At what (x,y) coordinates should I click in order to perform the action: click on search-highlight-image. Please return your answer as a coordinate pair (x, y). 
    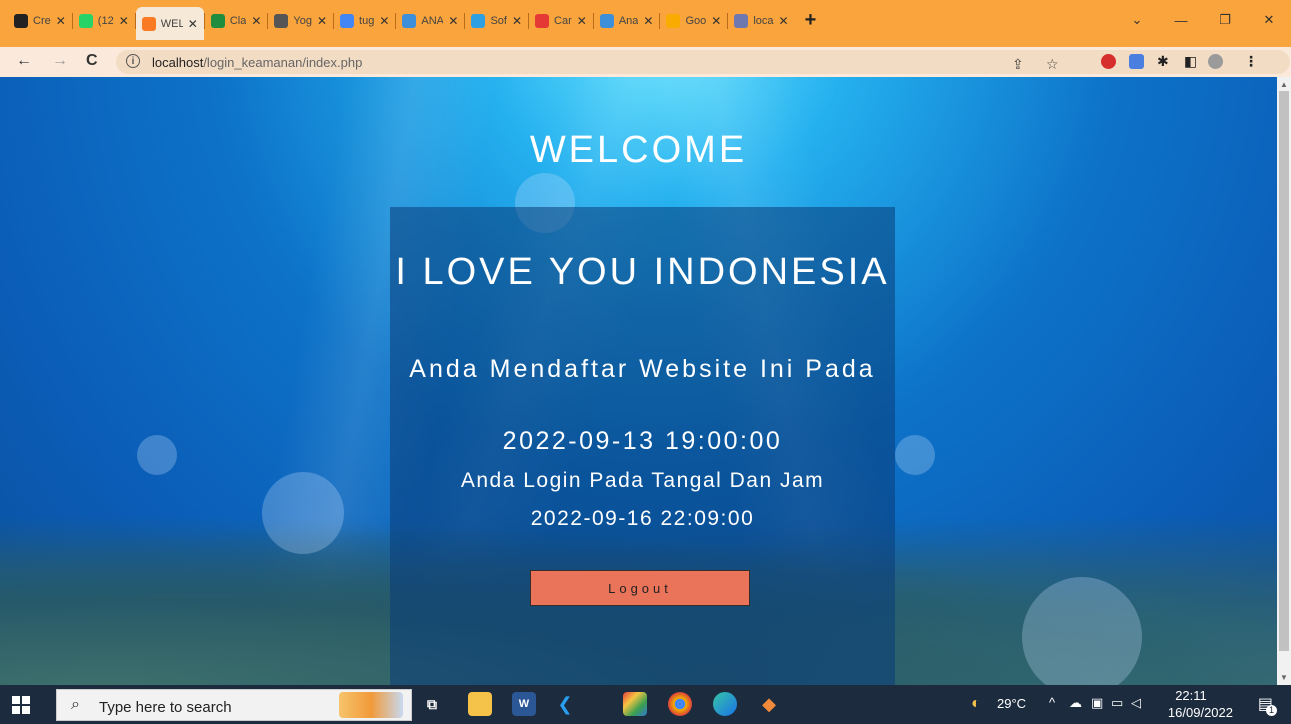
    Looking at the image, I should click on (371, 705).